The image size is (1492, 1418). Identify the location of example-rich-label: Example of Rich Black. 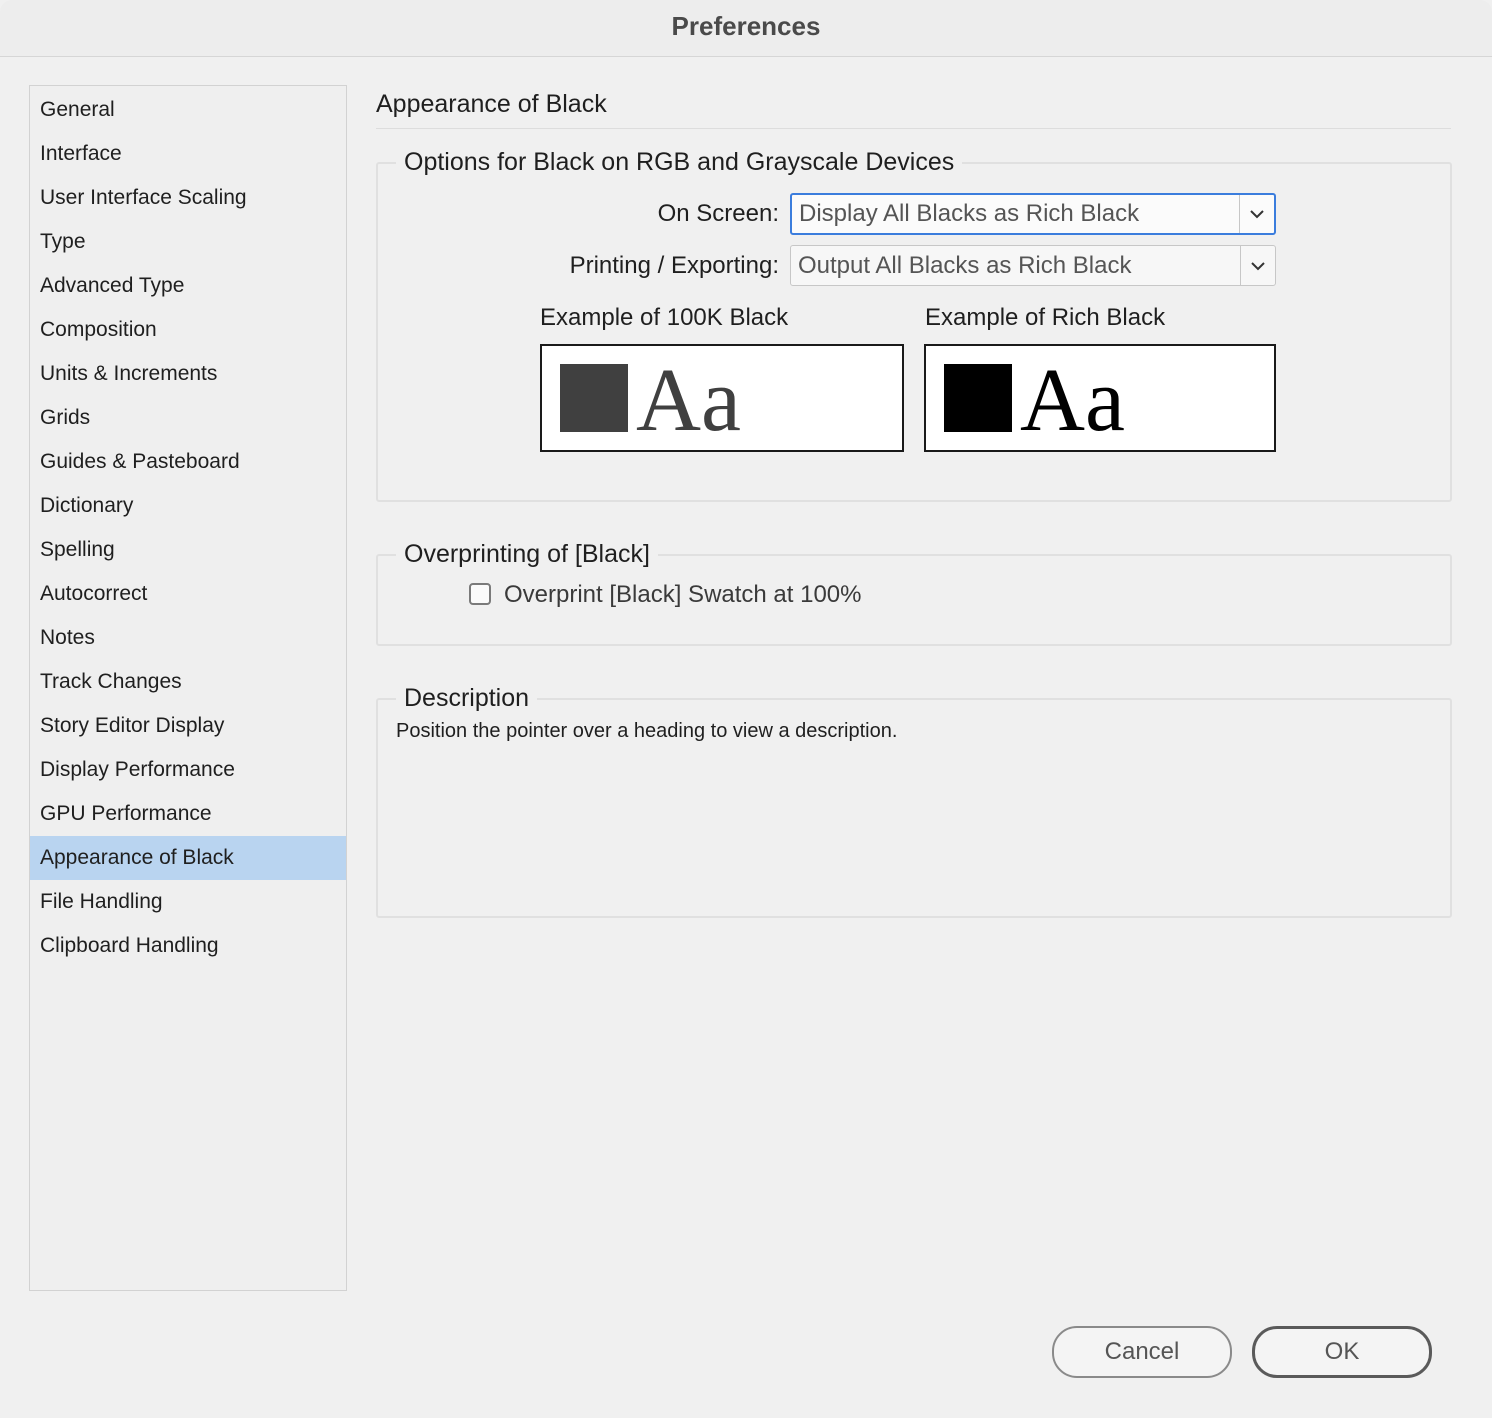
(1045, 317).